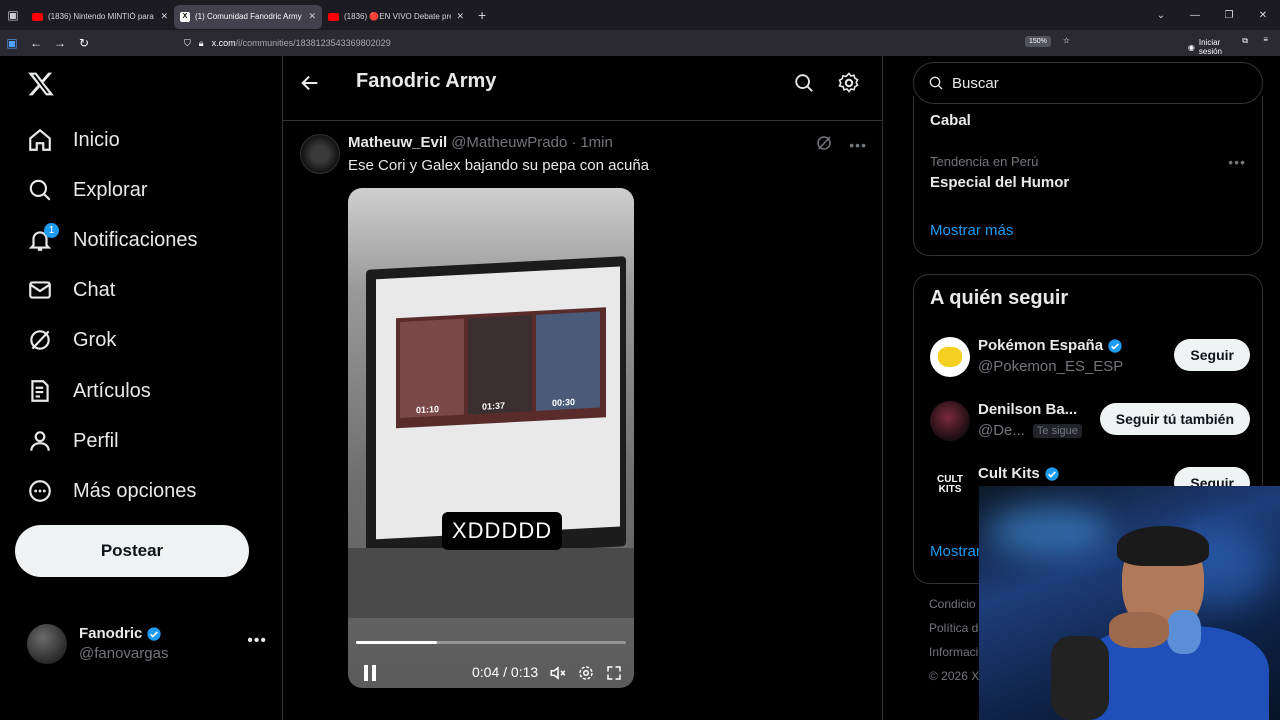 Image resolution: width=1280 pixels, height=720 pixels. What do you see at coordinates (1057, 430) in the screenshot?
I see `follows-you-badge: Te sigue` at bounding box center [1057, 430].